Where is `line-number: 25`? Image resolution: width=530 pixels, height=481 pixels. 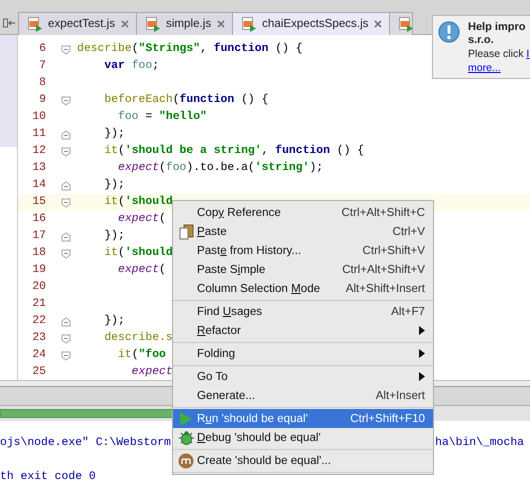 line-number: 25 is located at coordinates (39, 372).